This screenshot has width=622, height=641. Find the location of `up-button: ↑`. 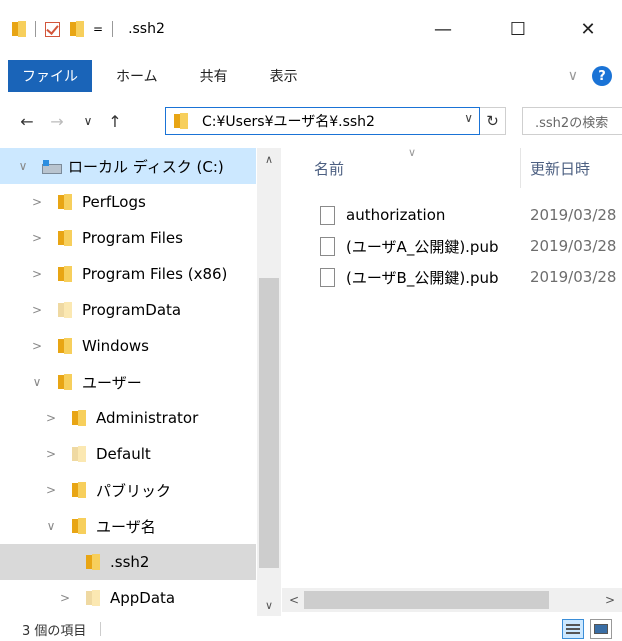

up-button: ↑ is located at coordinates (115, 121).